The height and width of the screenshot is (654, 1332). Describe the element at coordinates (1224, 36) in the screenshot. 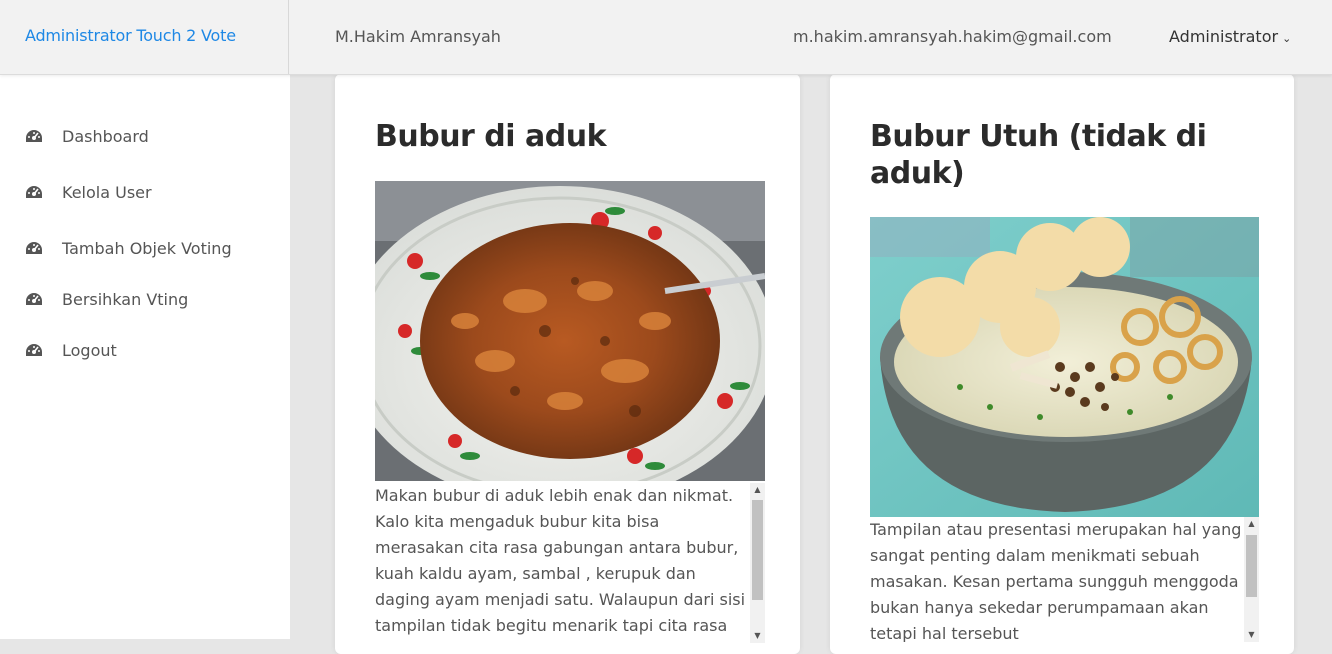

I see `role-dropdown-label: Administrator` at that location.